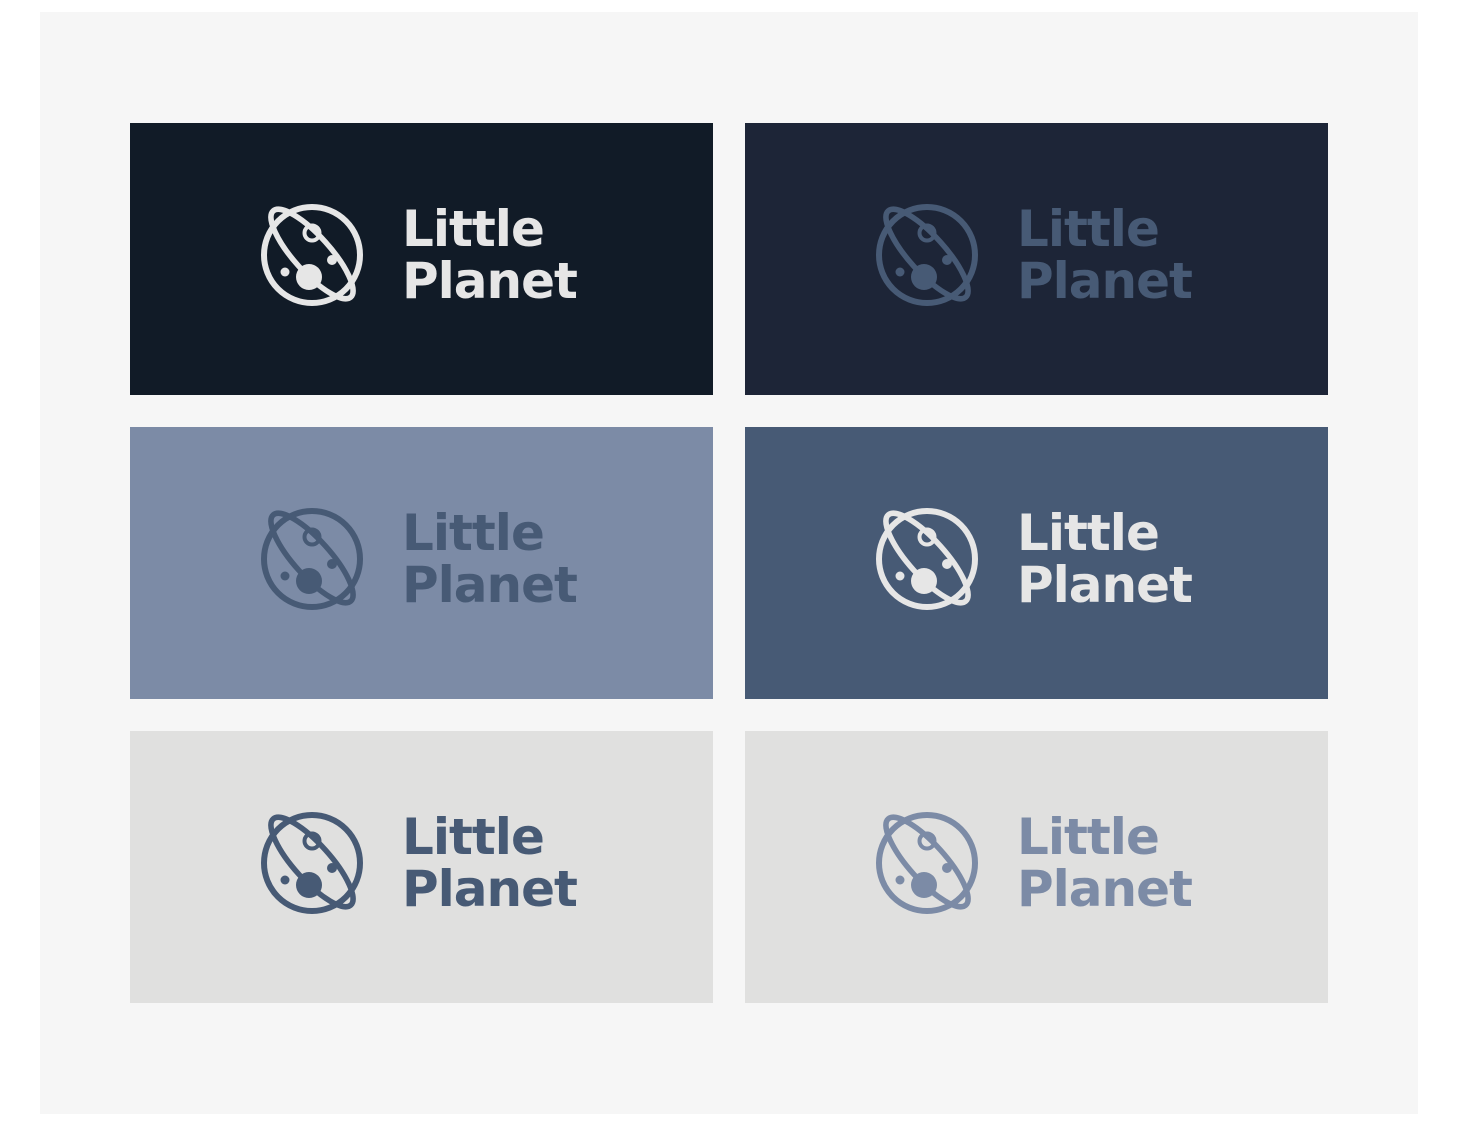  I want to click on logo-tile-4: Little Planet, so click(1036, 563).